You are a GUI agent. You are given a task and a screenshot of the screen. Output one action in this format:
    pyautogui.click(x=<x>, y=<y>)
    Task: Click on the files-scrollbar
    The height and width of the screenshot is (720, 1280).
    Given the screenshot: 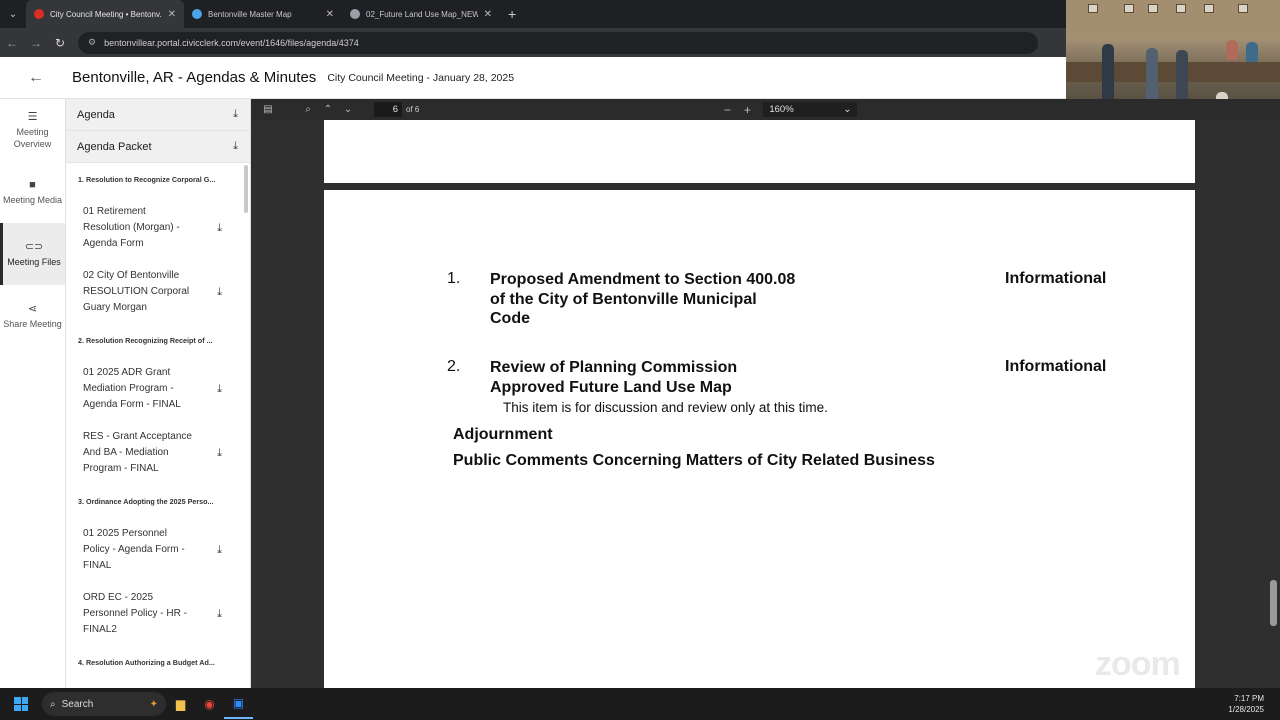 What is the action you would take?
    pyautogui.click(x=246, y=189)
    